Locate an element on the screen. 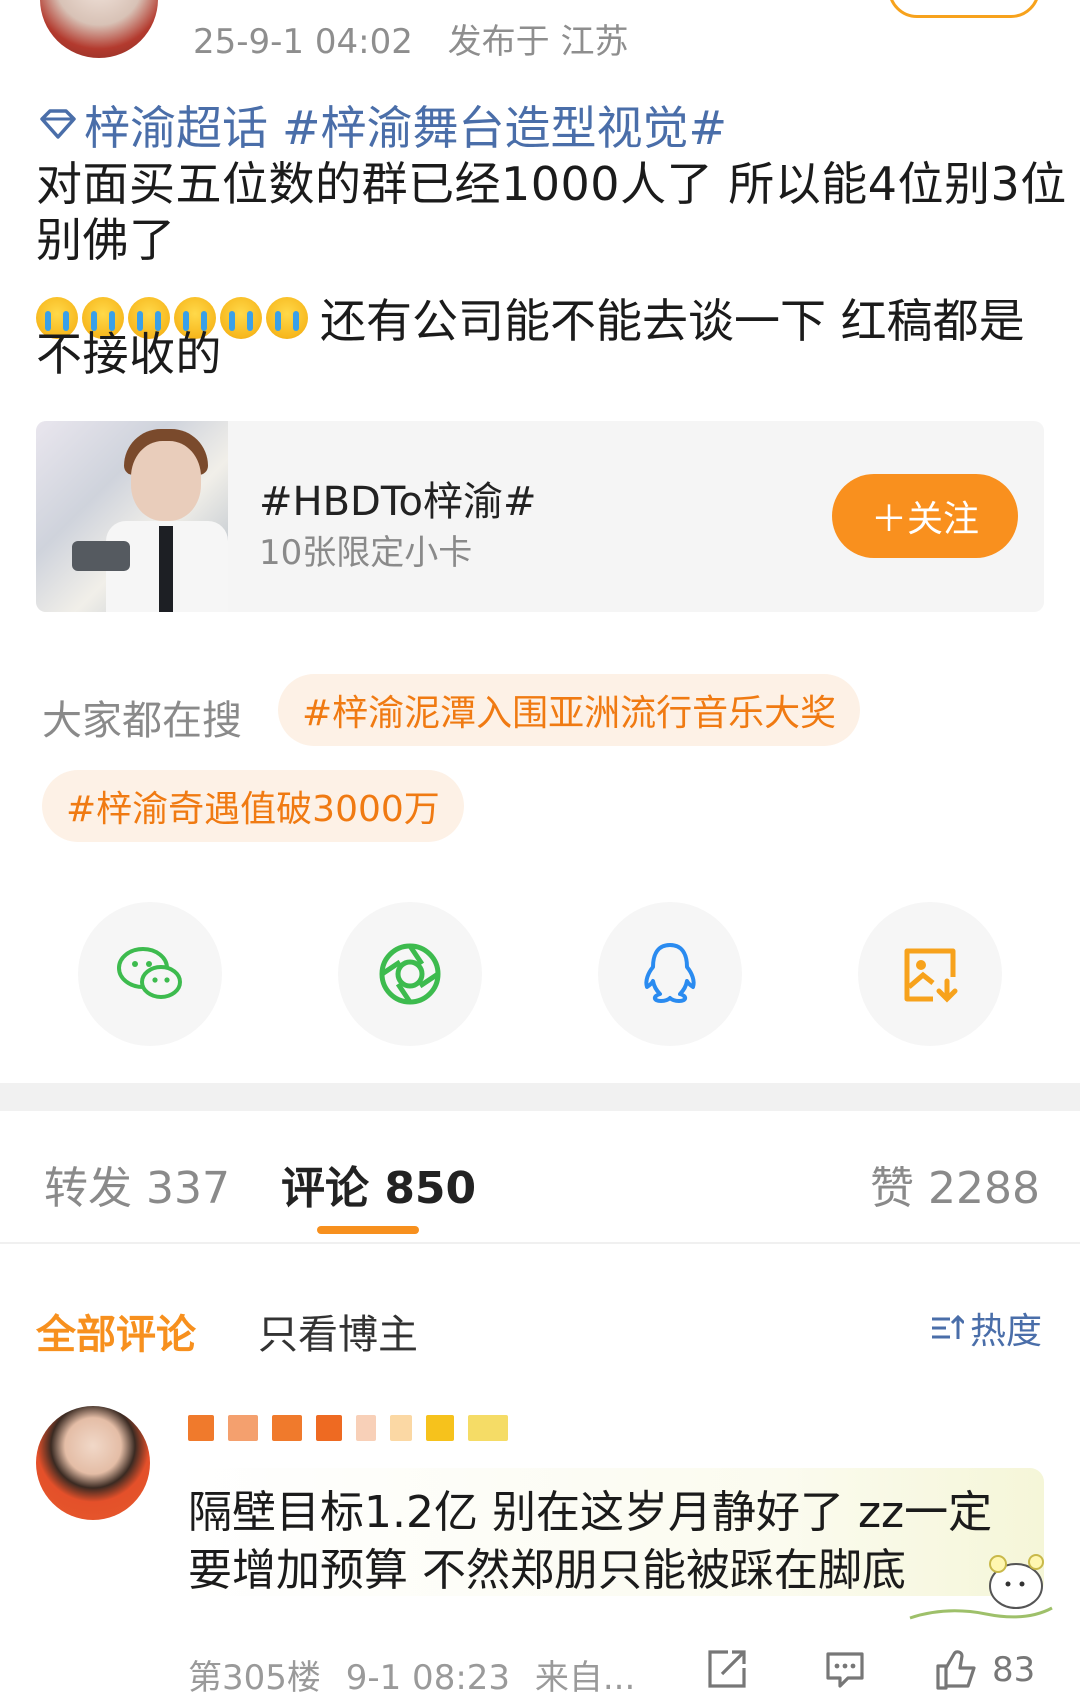 This screenshot has width=1080, height=1701. topic-card: #HBDTo梓渝# 10张限定小卡 ＋关注 is located at coordinates (540, 516).